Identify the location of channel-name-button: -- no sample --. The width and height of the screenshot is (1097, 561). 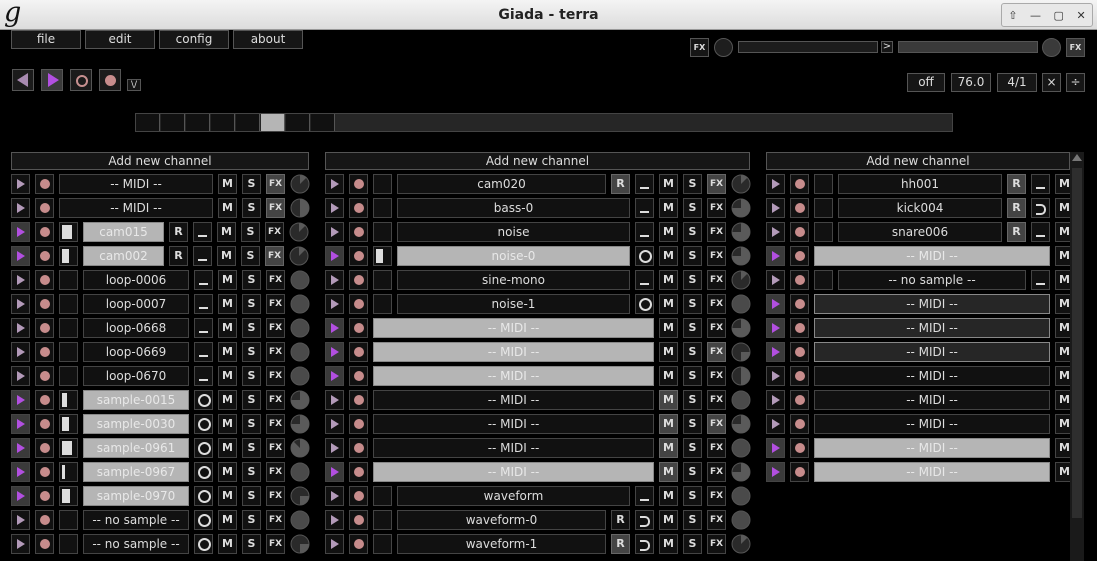
(932, 280).